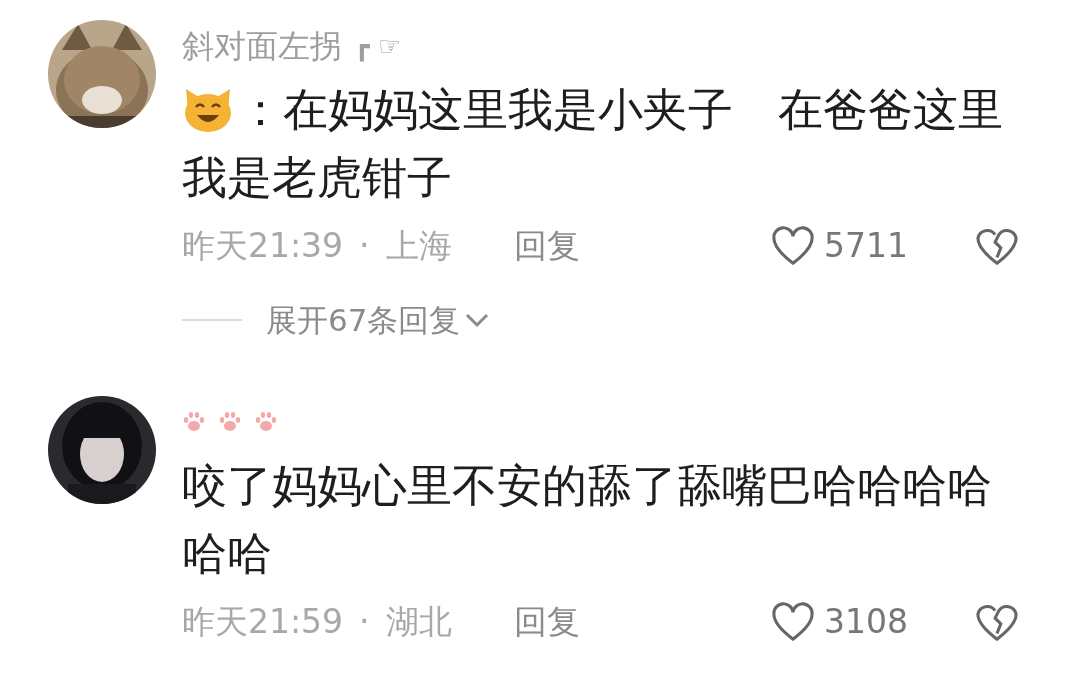 Image resolution: width=1080 pixels, height=700 pixels. What do you see at coordinates (378, 46) in the screenshot?
I see `username-symbols: ┏ ☞` at bounding box center [378, 46].